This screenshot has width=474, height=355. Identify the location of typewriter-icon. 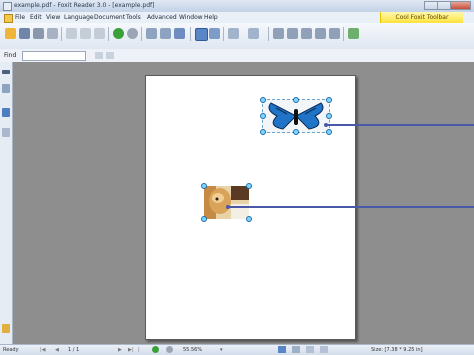
(292, 33).